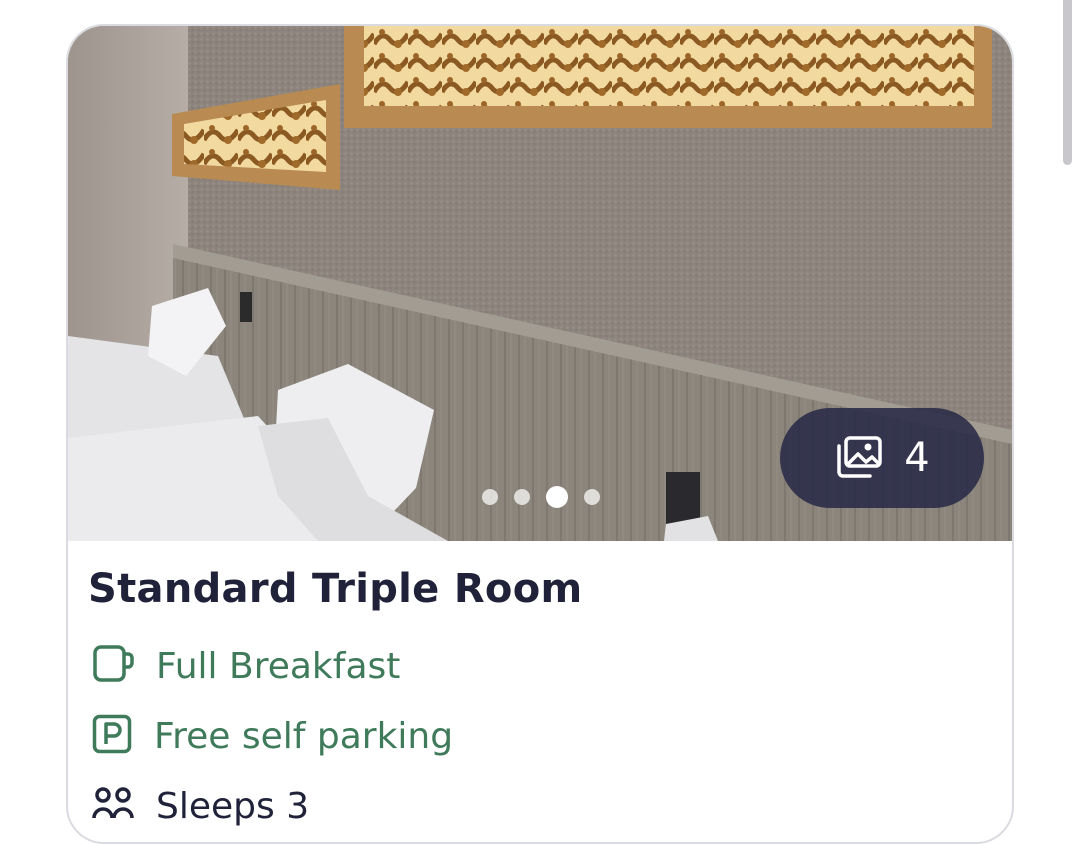  I want to click on feature-sleeps: Sleeps 3, so click(200, 806).